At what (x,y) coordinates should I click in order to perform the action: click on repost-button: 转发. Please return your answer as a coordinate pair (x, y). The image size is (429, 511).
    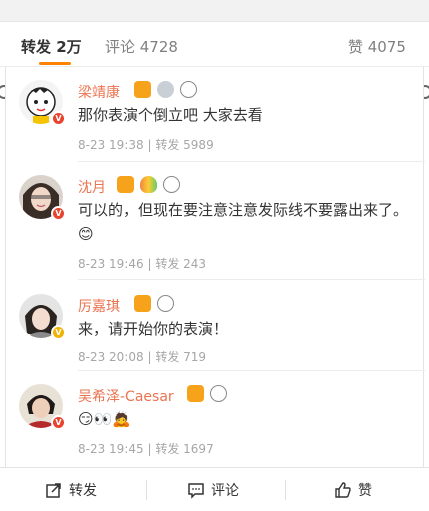
    Looking at the image, I should click on (71, 490).